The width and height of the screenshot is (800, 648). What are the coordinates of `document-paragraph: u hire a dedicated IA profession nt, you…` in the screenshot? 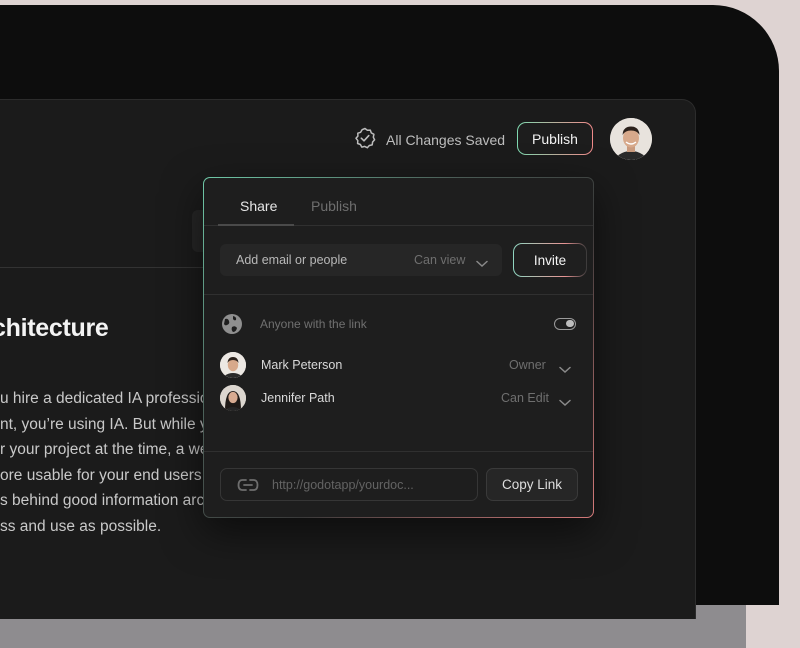 It's located at (112, 462).